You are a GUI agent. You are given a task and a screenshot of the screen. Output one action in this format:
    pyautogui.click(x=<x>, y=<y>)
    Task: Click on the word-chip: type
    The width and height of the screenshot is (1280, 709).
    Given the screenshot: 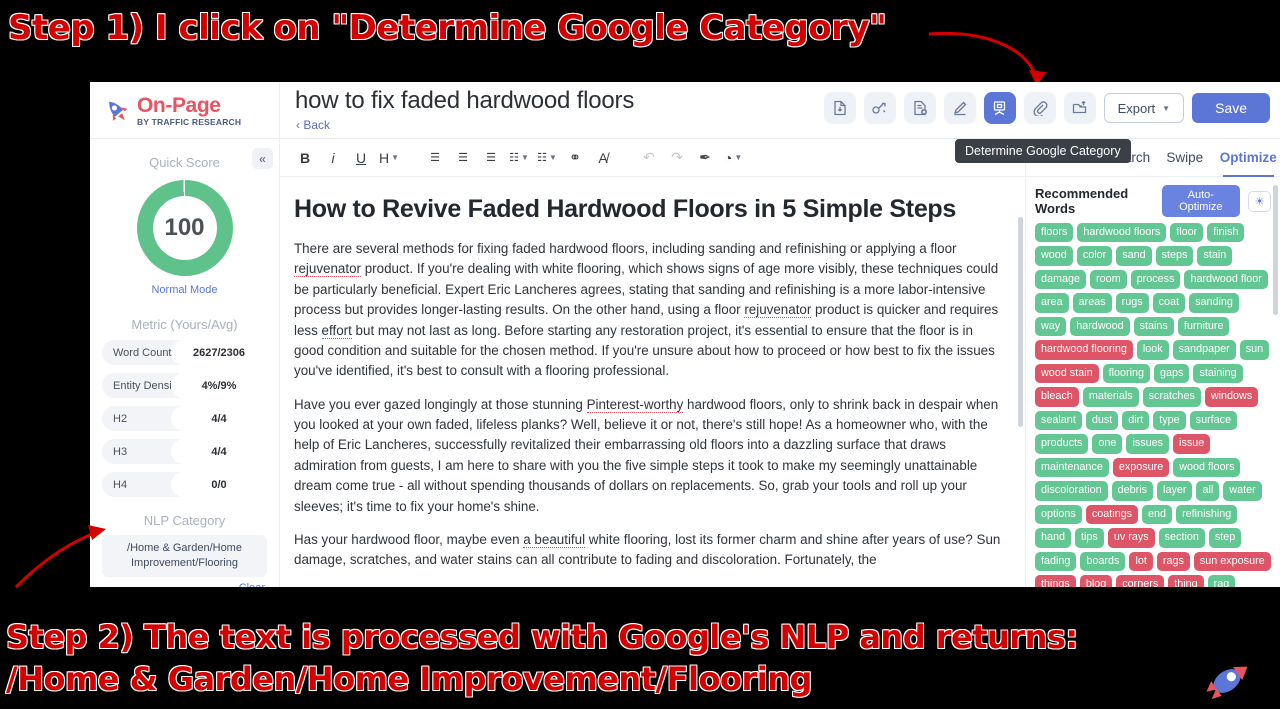 What is the action you would take?
    pyautogui.click(x=1169, y=420)
    